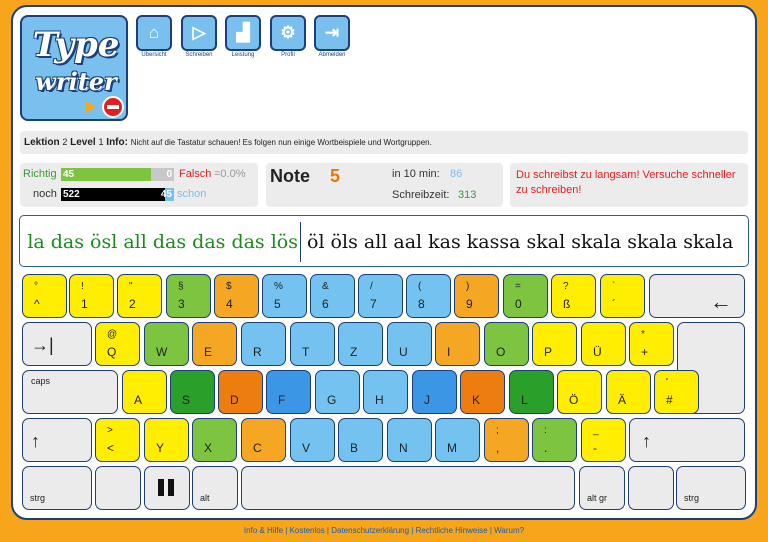  What do you see at coordinates (498, 448) in the screenshot?
I see `key-label: ,` at bounding box center [498, 448].